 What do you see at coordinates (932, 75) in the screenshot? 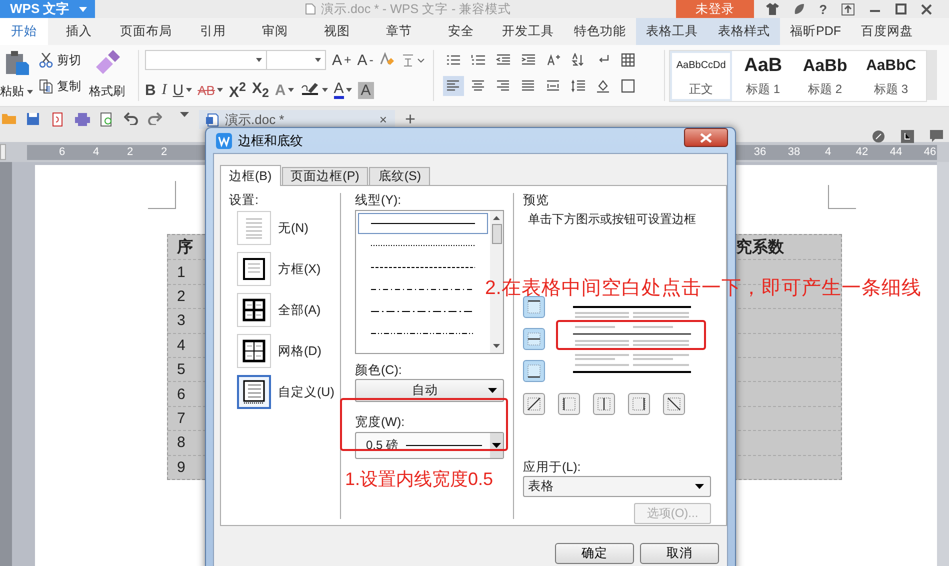
I see `gallery-scrollbar` at bounding box center [932, 75].